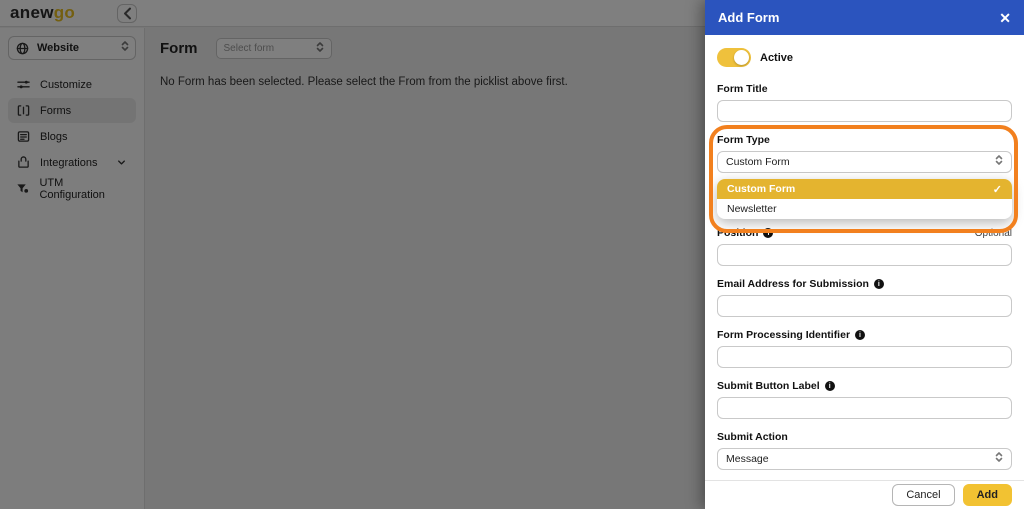 Image resolution: width=1024 pixels, height=509 pixels. Describe the element at coordinates (864, 162) in the screenshot. I see `form-type-select: Custom Form` at that location.